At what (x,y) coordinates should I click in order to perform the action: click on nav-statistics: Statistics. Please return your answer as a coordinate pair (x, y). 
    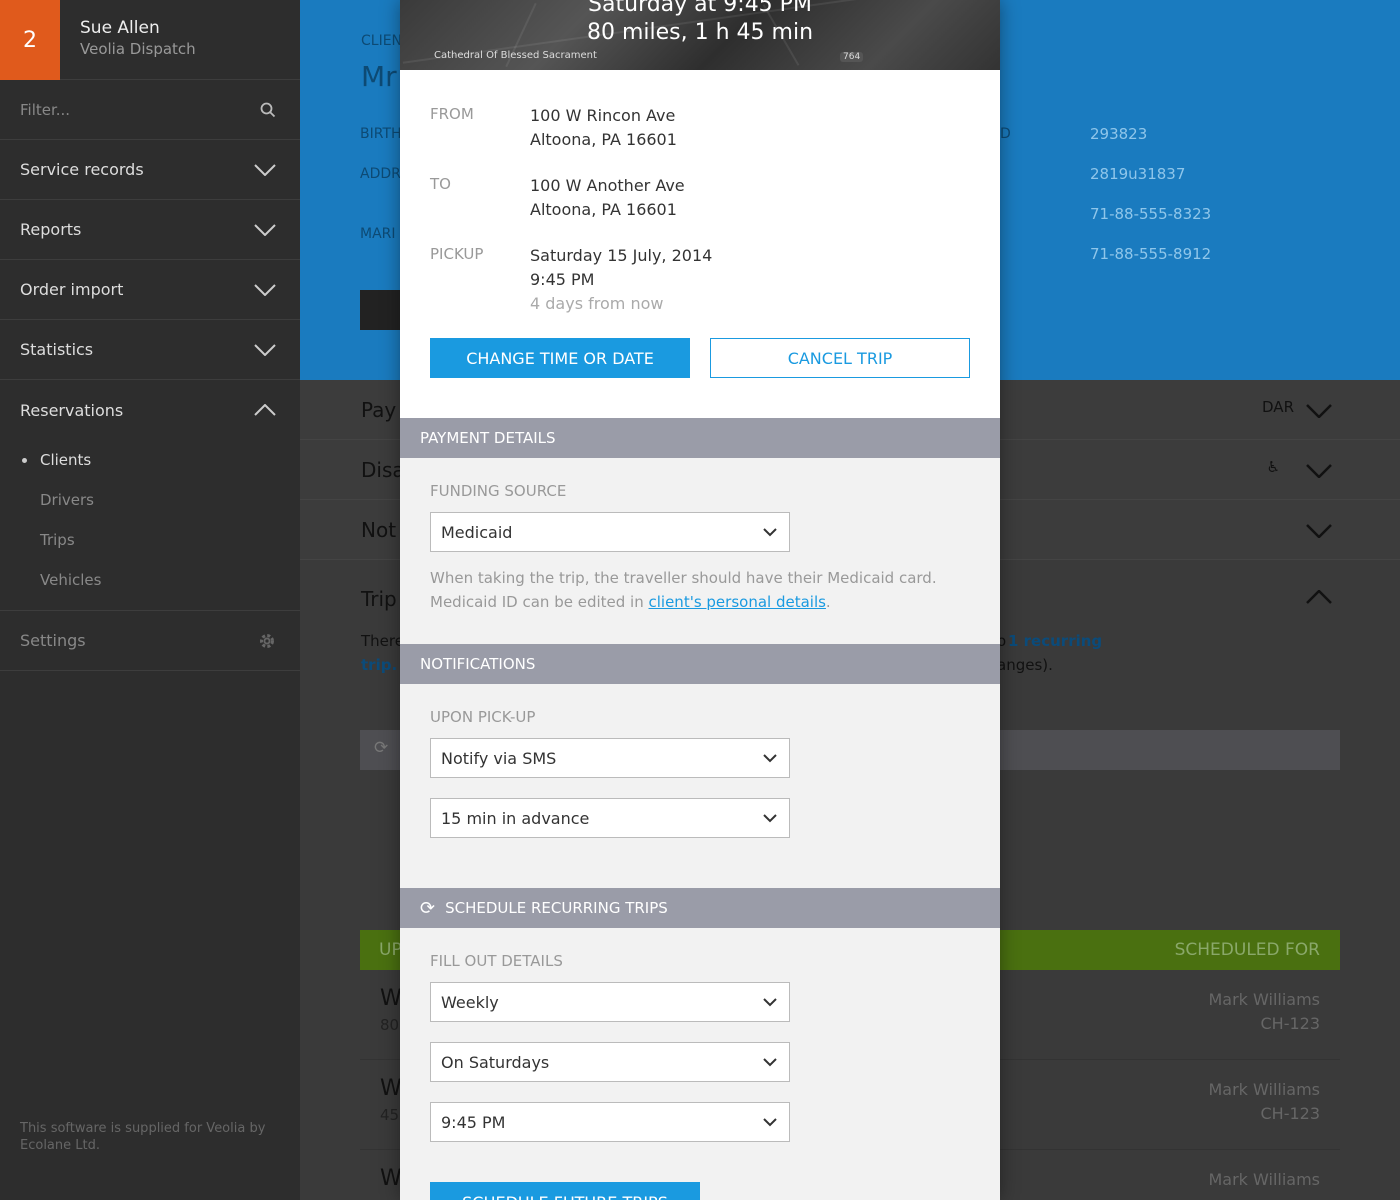
    Looking at the image, I should click on (150, 350).